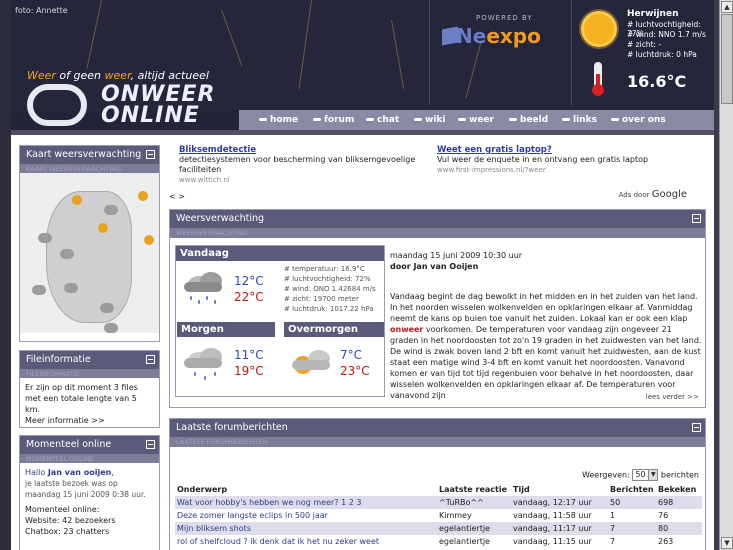  Describe the element at coordinates (69, 444) in the screenshot. I see `online-box-title: Momenteel online` at that location.